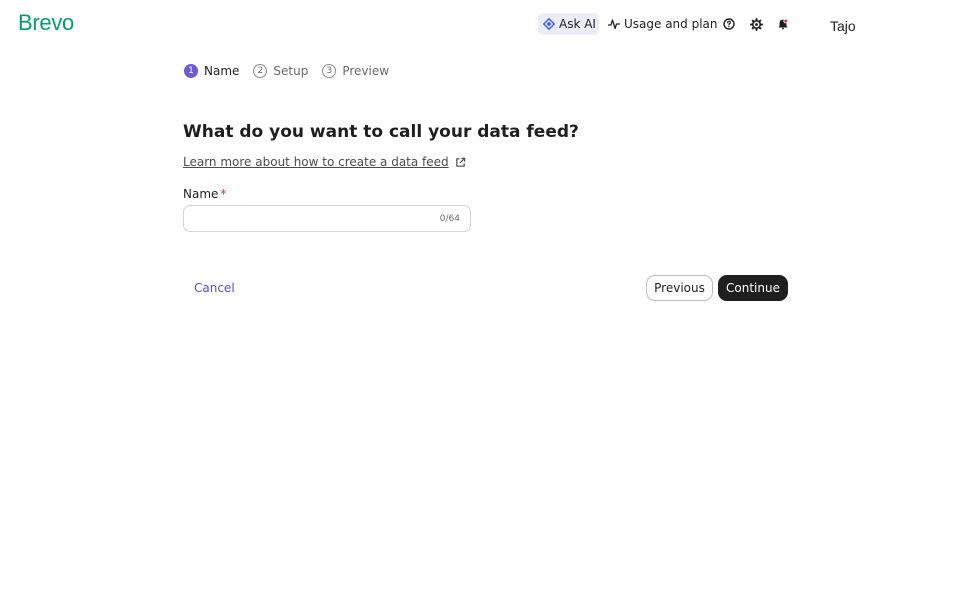 The width and height of the screenshot is (960, 600). I want to click on step-setup: 2 Setup, so click(280, 71).